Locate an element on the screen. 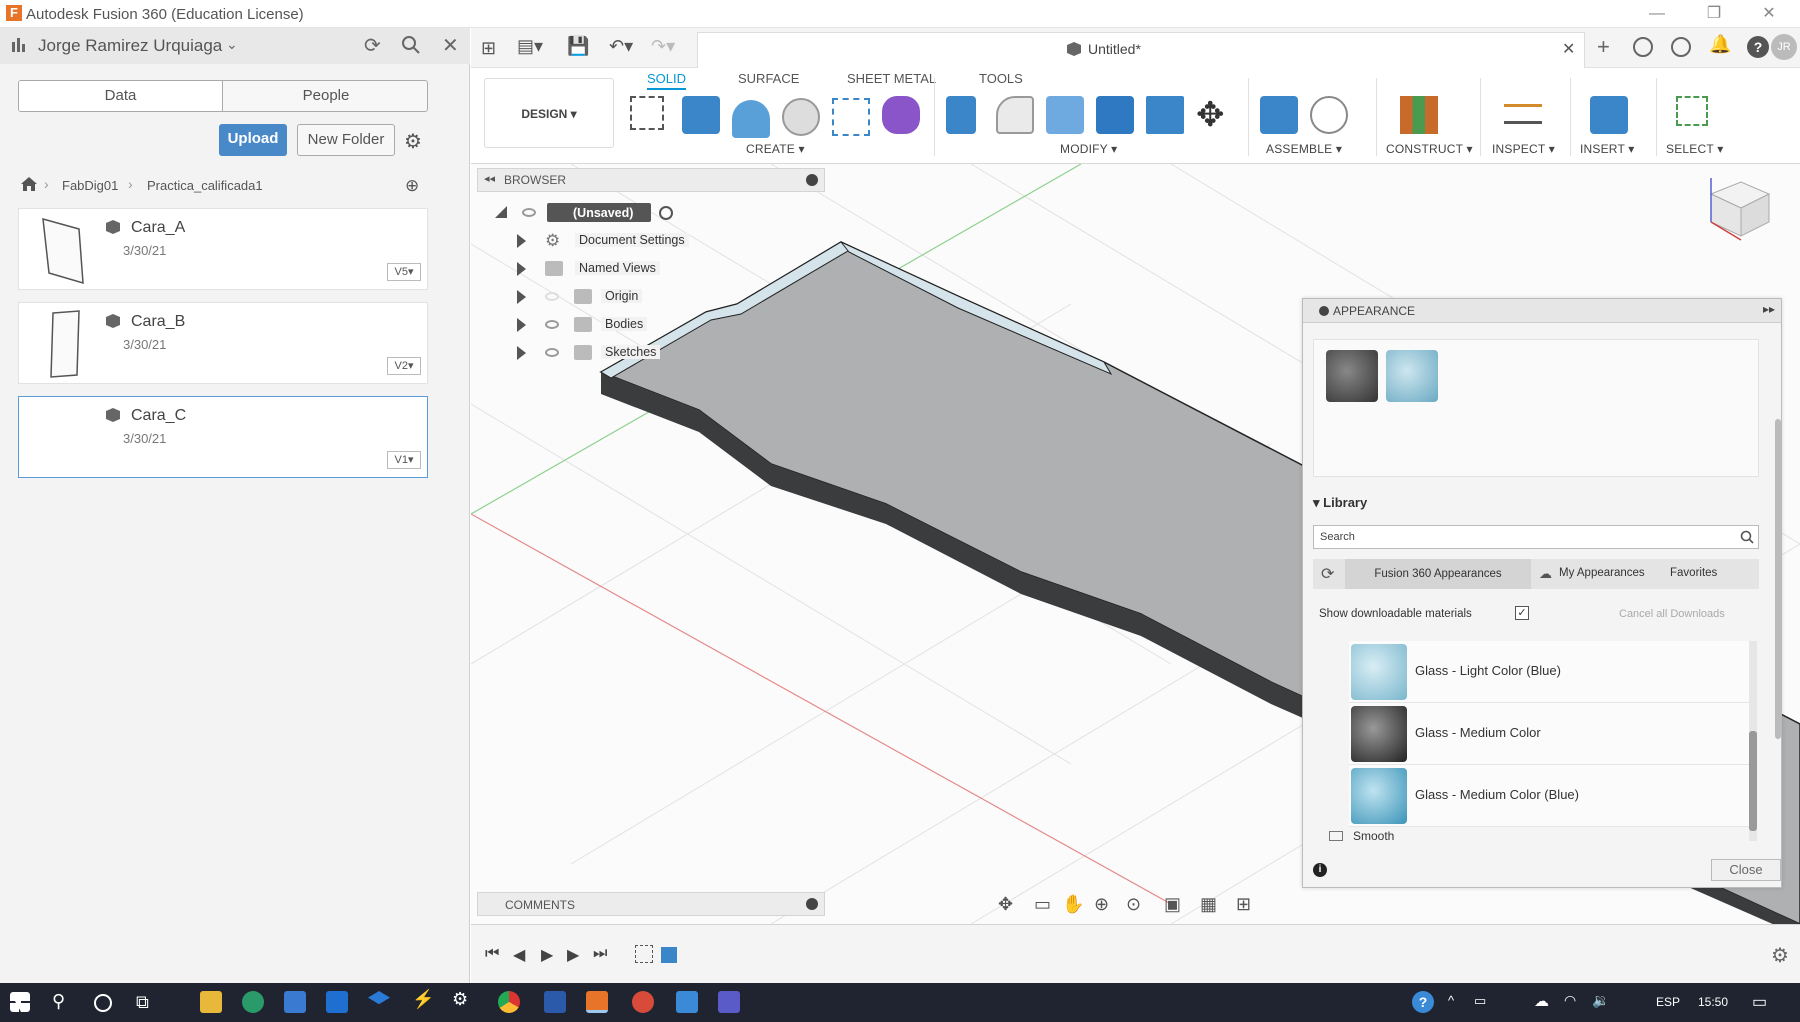 This screenshot has width=1800, height=1022. browser-item-document-settings: ⚙ Document Settings is located at coordinates (627, 241).